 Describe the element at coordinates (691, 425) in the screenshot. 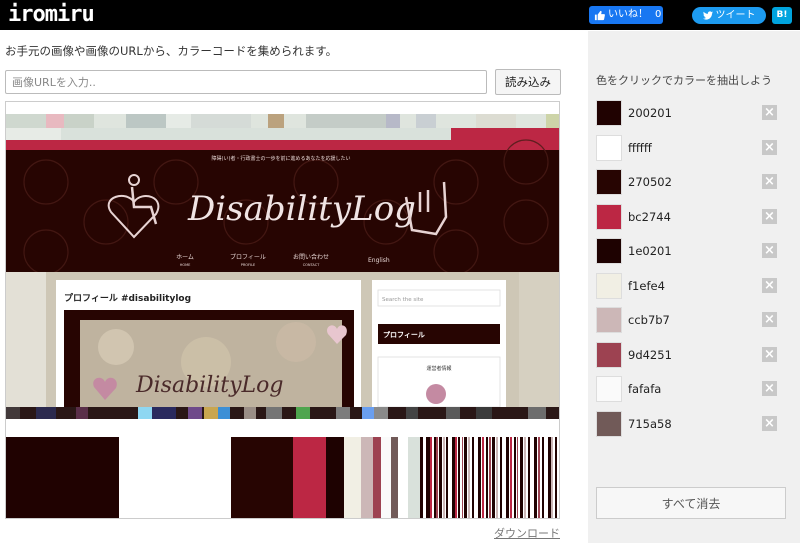

I see `color-row: 715a58 ×` at that location.